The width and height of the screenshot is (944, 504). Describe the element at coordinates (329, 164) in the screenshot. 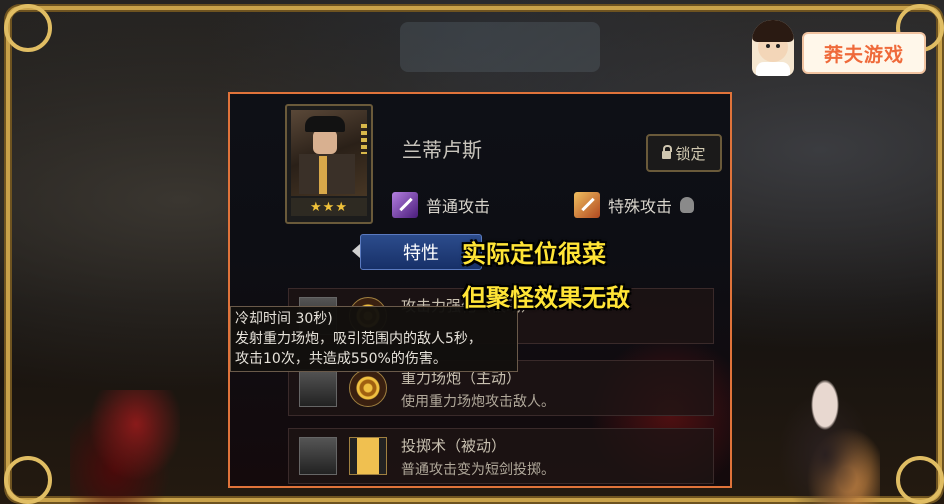

I see `hero-portrait: ★★★` at that location.